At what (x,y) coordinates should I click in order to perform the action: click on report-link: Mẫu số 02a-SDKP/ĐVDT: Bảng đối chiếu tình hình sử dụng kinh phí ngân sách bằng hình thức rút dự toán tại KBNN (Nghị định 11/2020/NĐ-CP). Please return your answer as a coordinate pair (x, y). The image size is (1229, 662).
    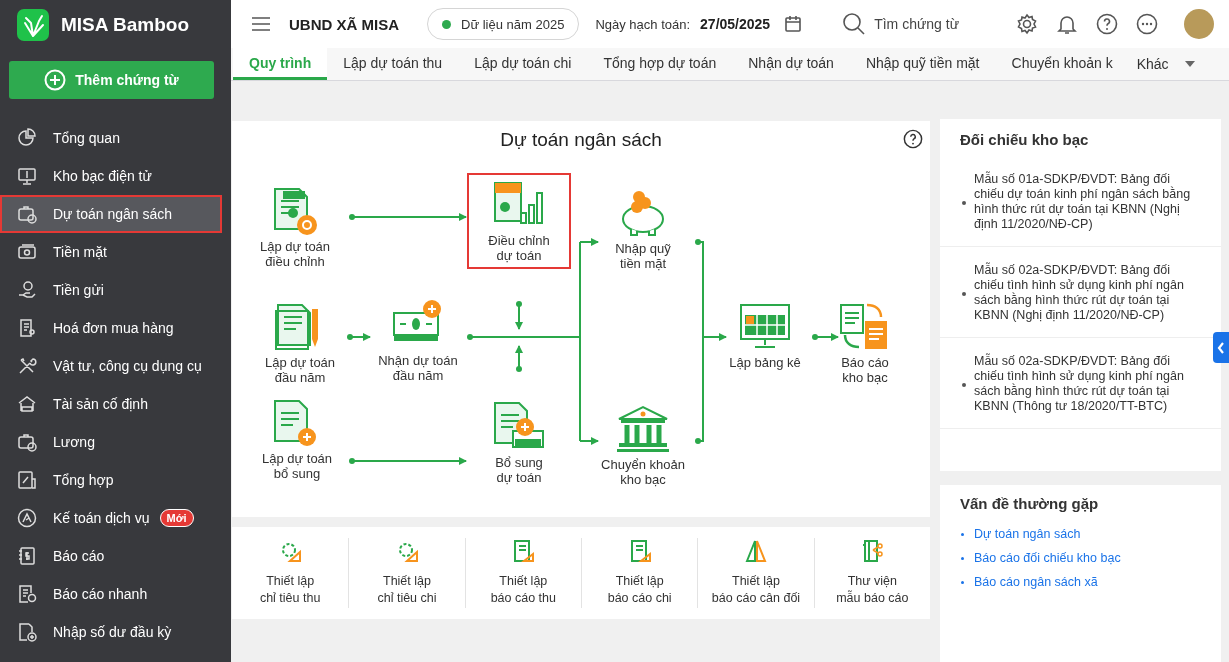
    Looking at the image, I should click on (1087, 293).